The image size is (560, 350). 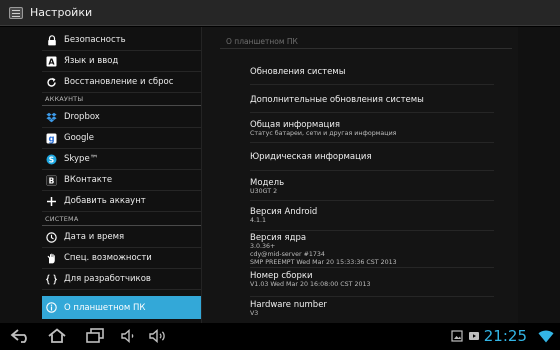 I want to click on clock: 21:25, so click(x=505, y=336).